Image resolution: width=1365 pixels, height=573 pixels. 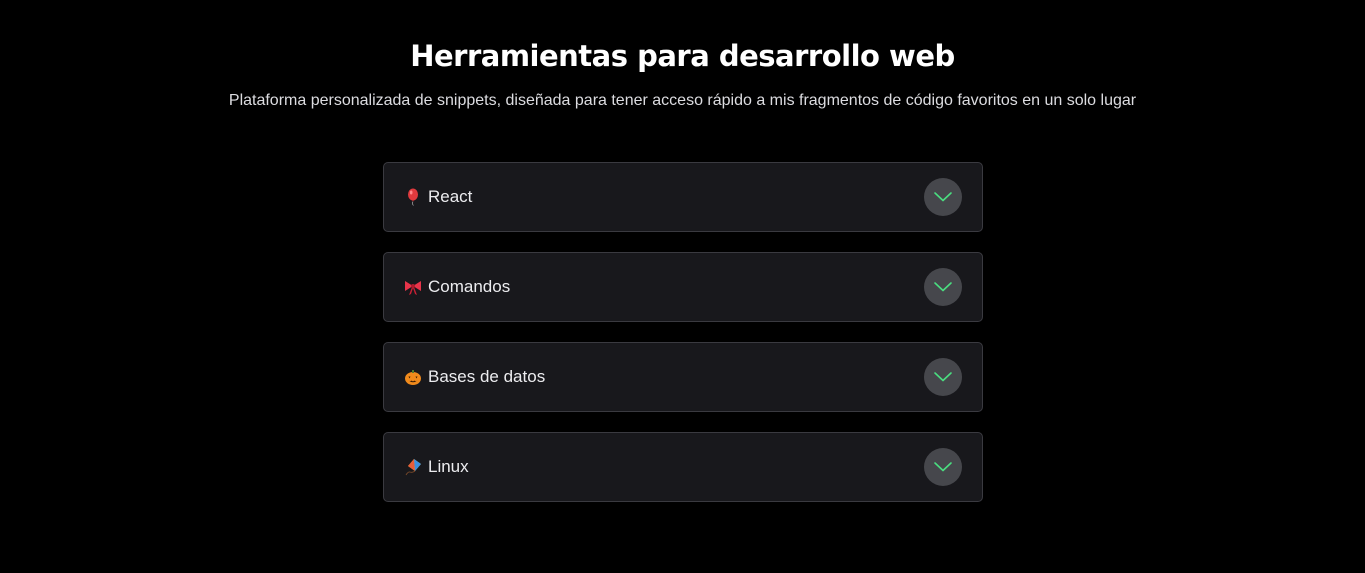 I want to click on balloon-icon, so click(x=413, y=197).